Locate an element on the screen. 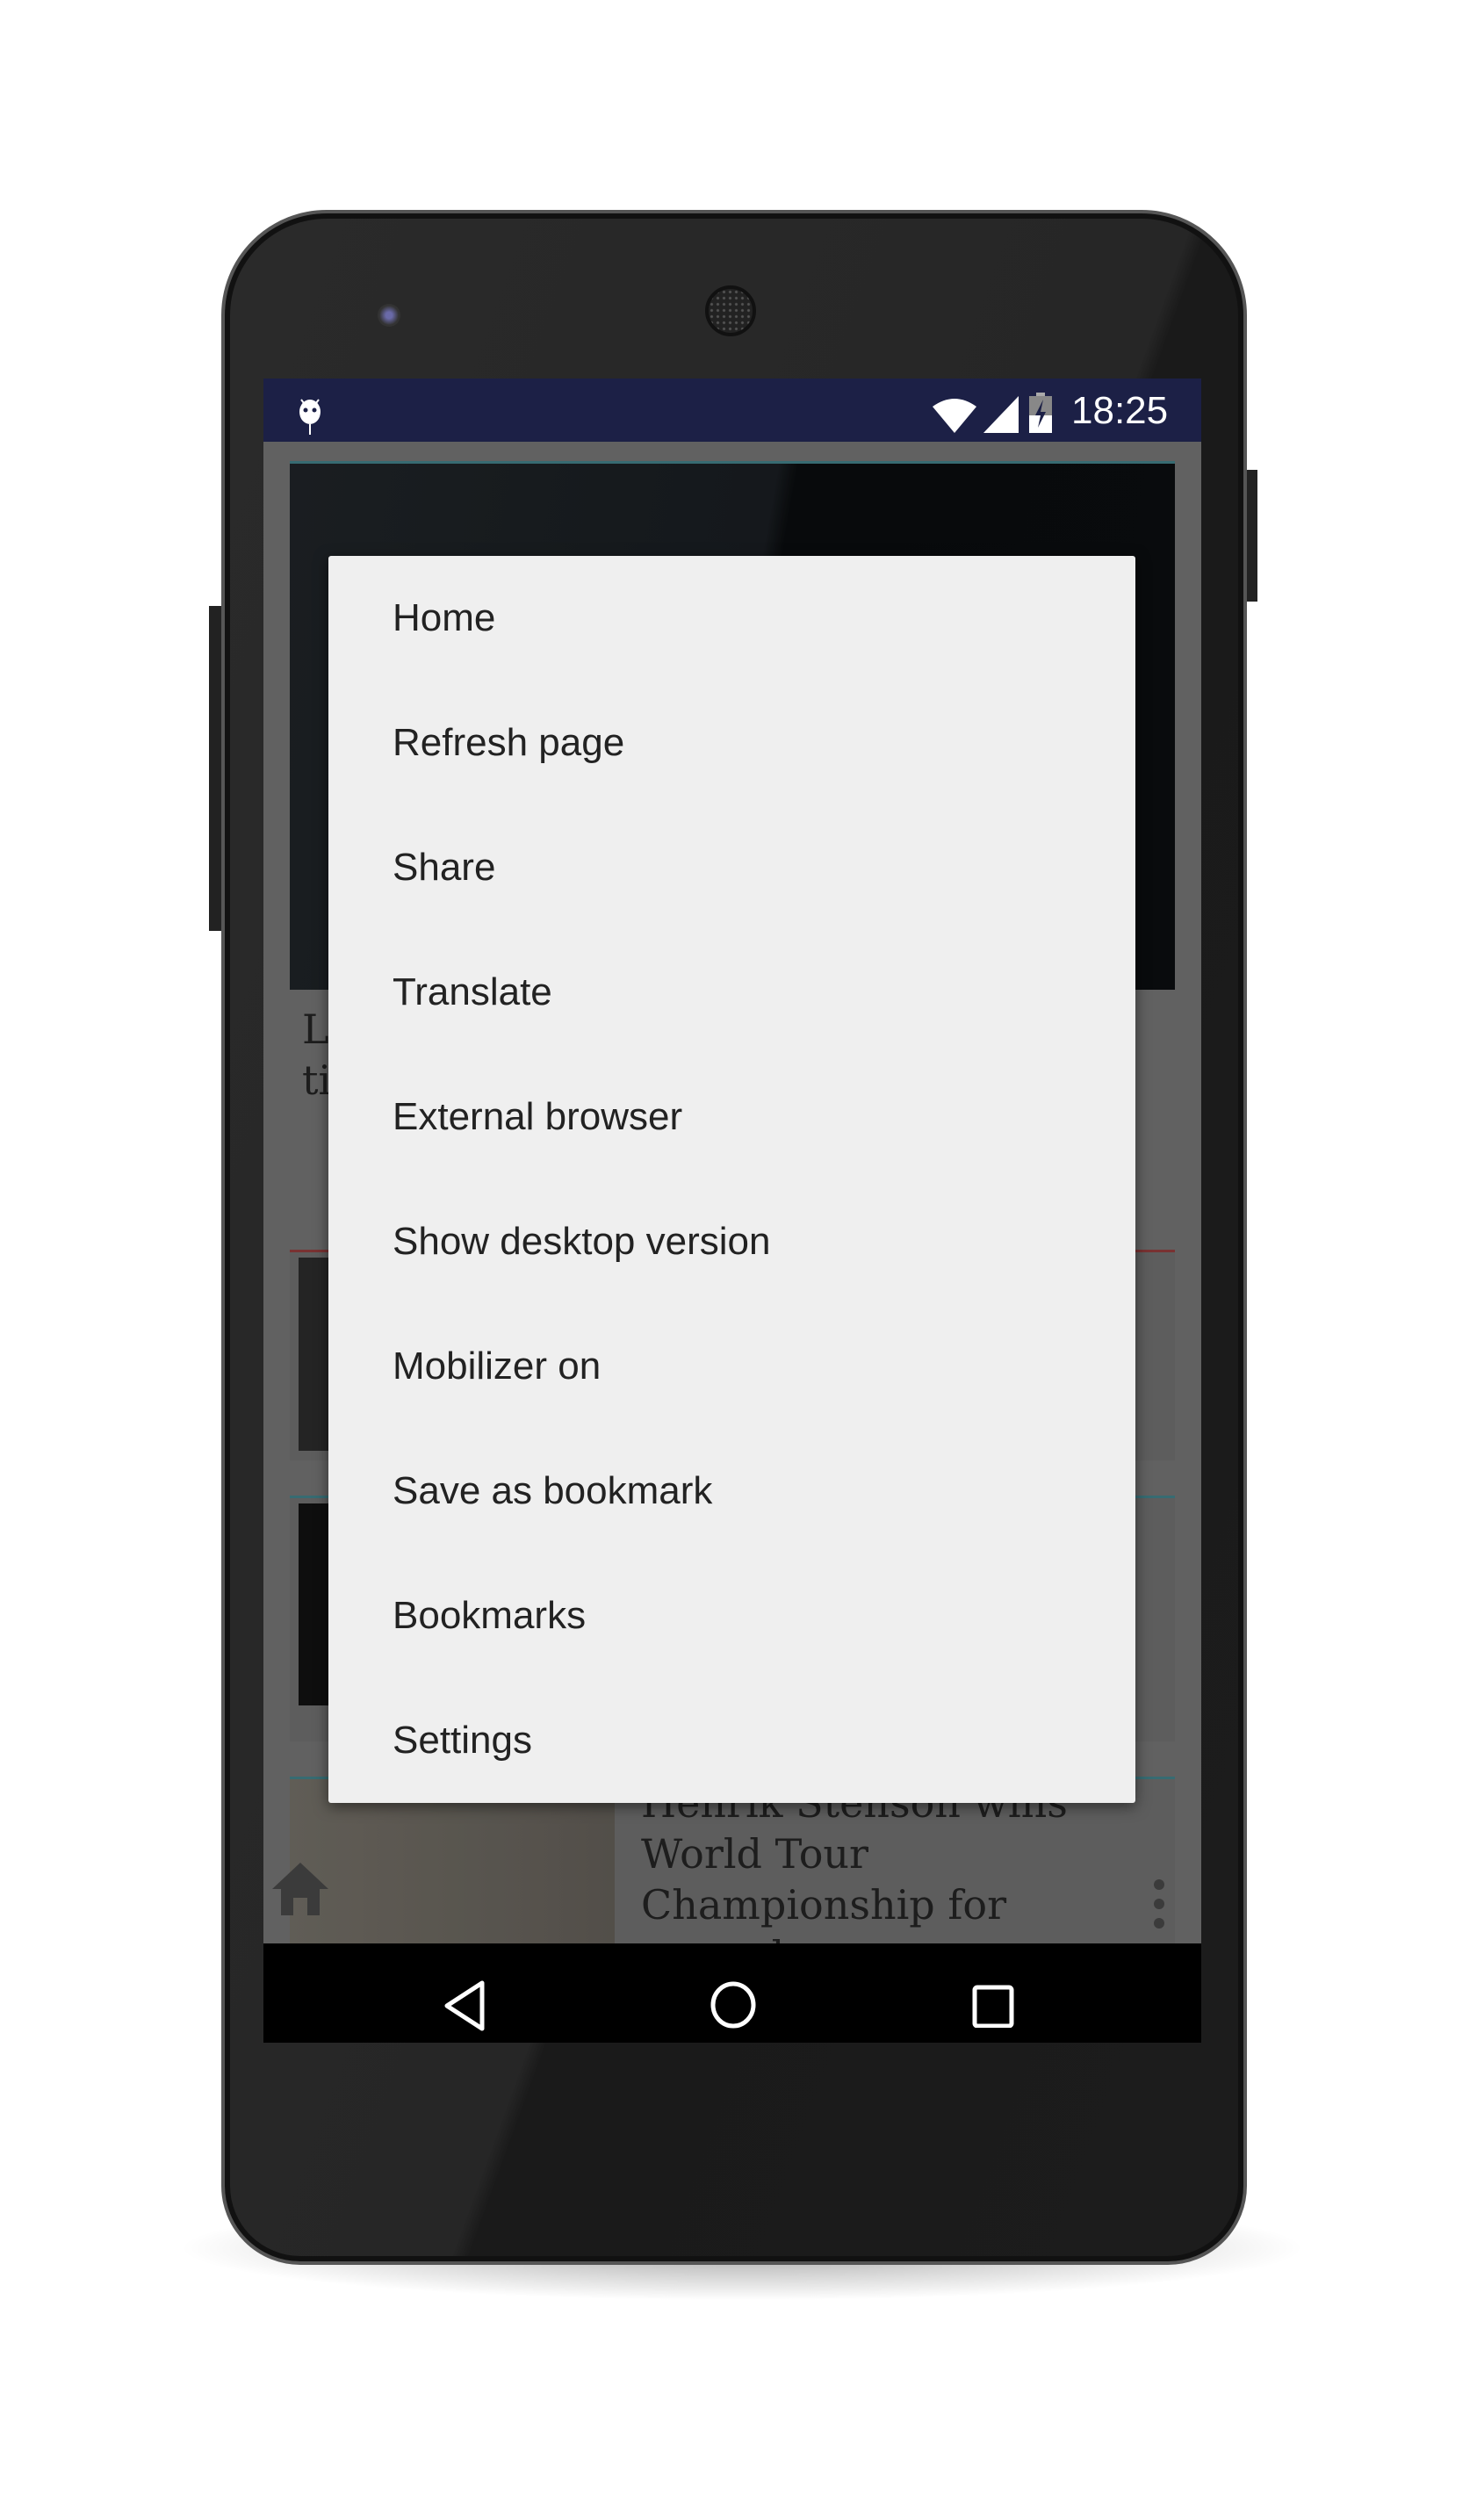  menu-item-show-desktop-version: Show desktop version is located at coordinates (731, 1241).